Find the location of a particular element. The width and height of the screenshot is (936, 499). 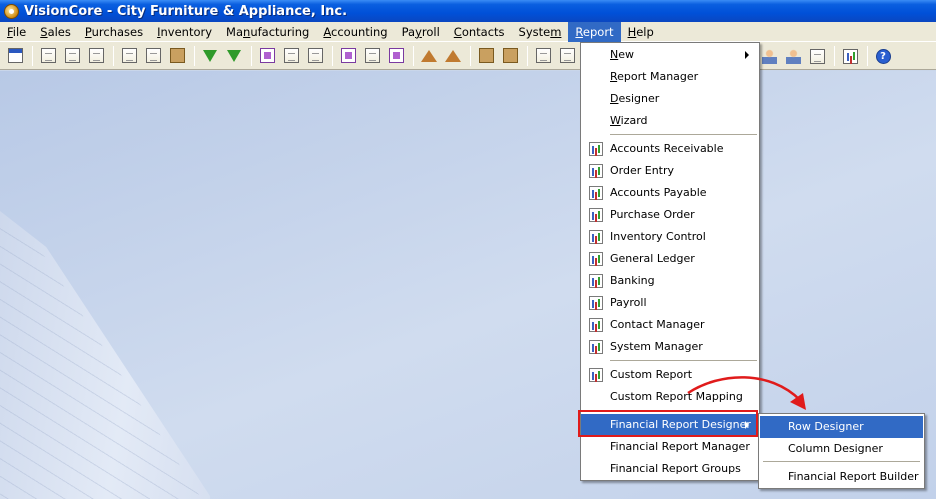

po-doc-button is located at coordinates (396, 56).